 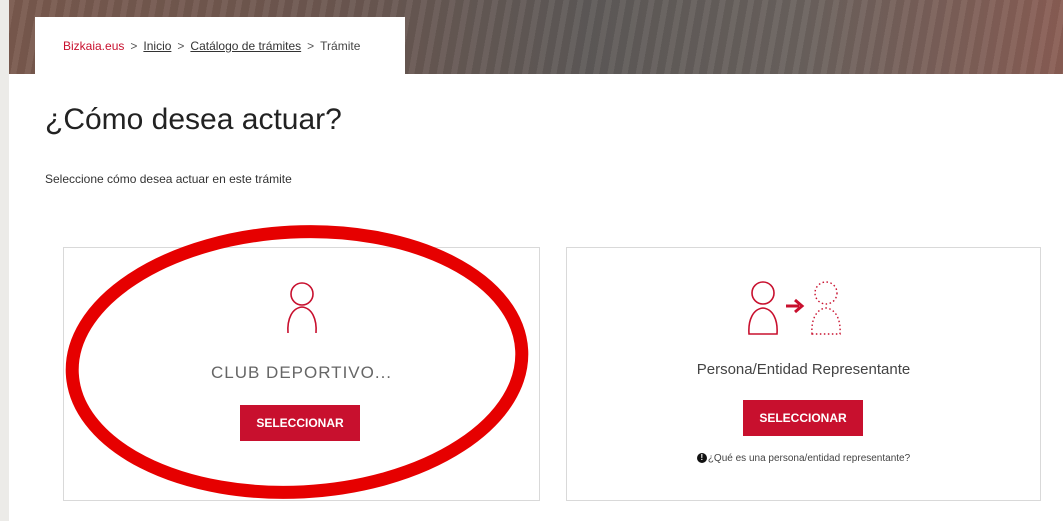 I want to click on option-label-representative: Persona/Entidad Representante, so click(x=803, y=369).